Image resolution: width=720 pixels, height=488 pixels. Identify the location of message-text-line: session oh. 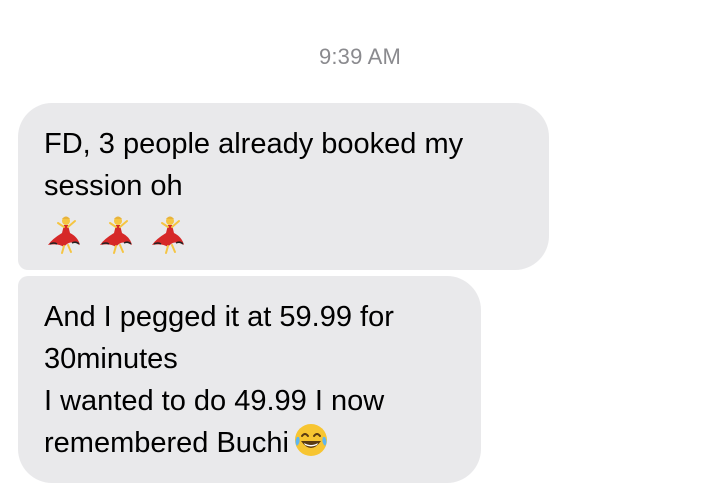
(113, 186).